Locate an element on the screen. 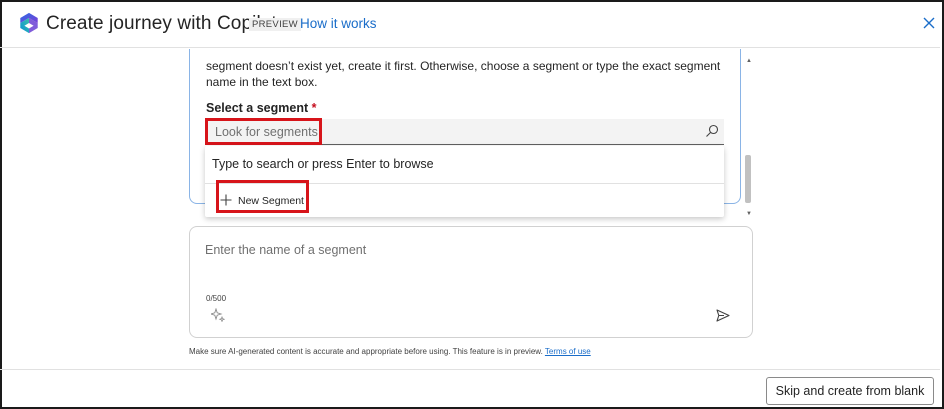 This screenshot has width=944, height=409. skip-and-create-button: Skip and create from blank is located at coordinates (850, 391).